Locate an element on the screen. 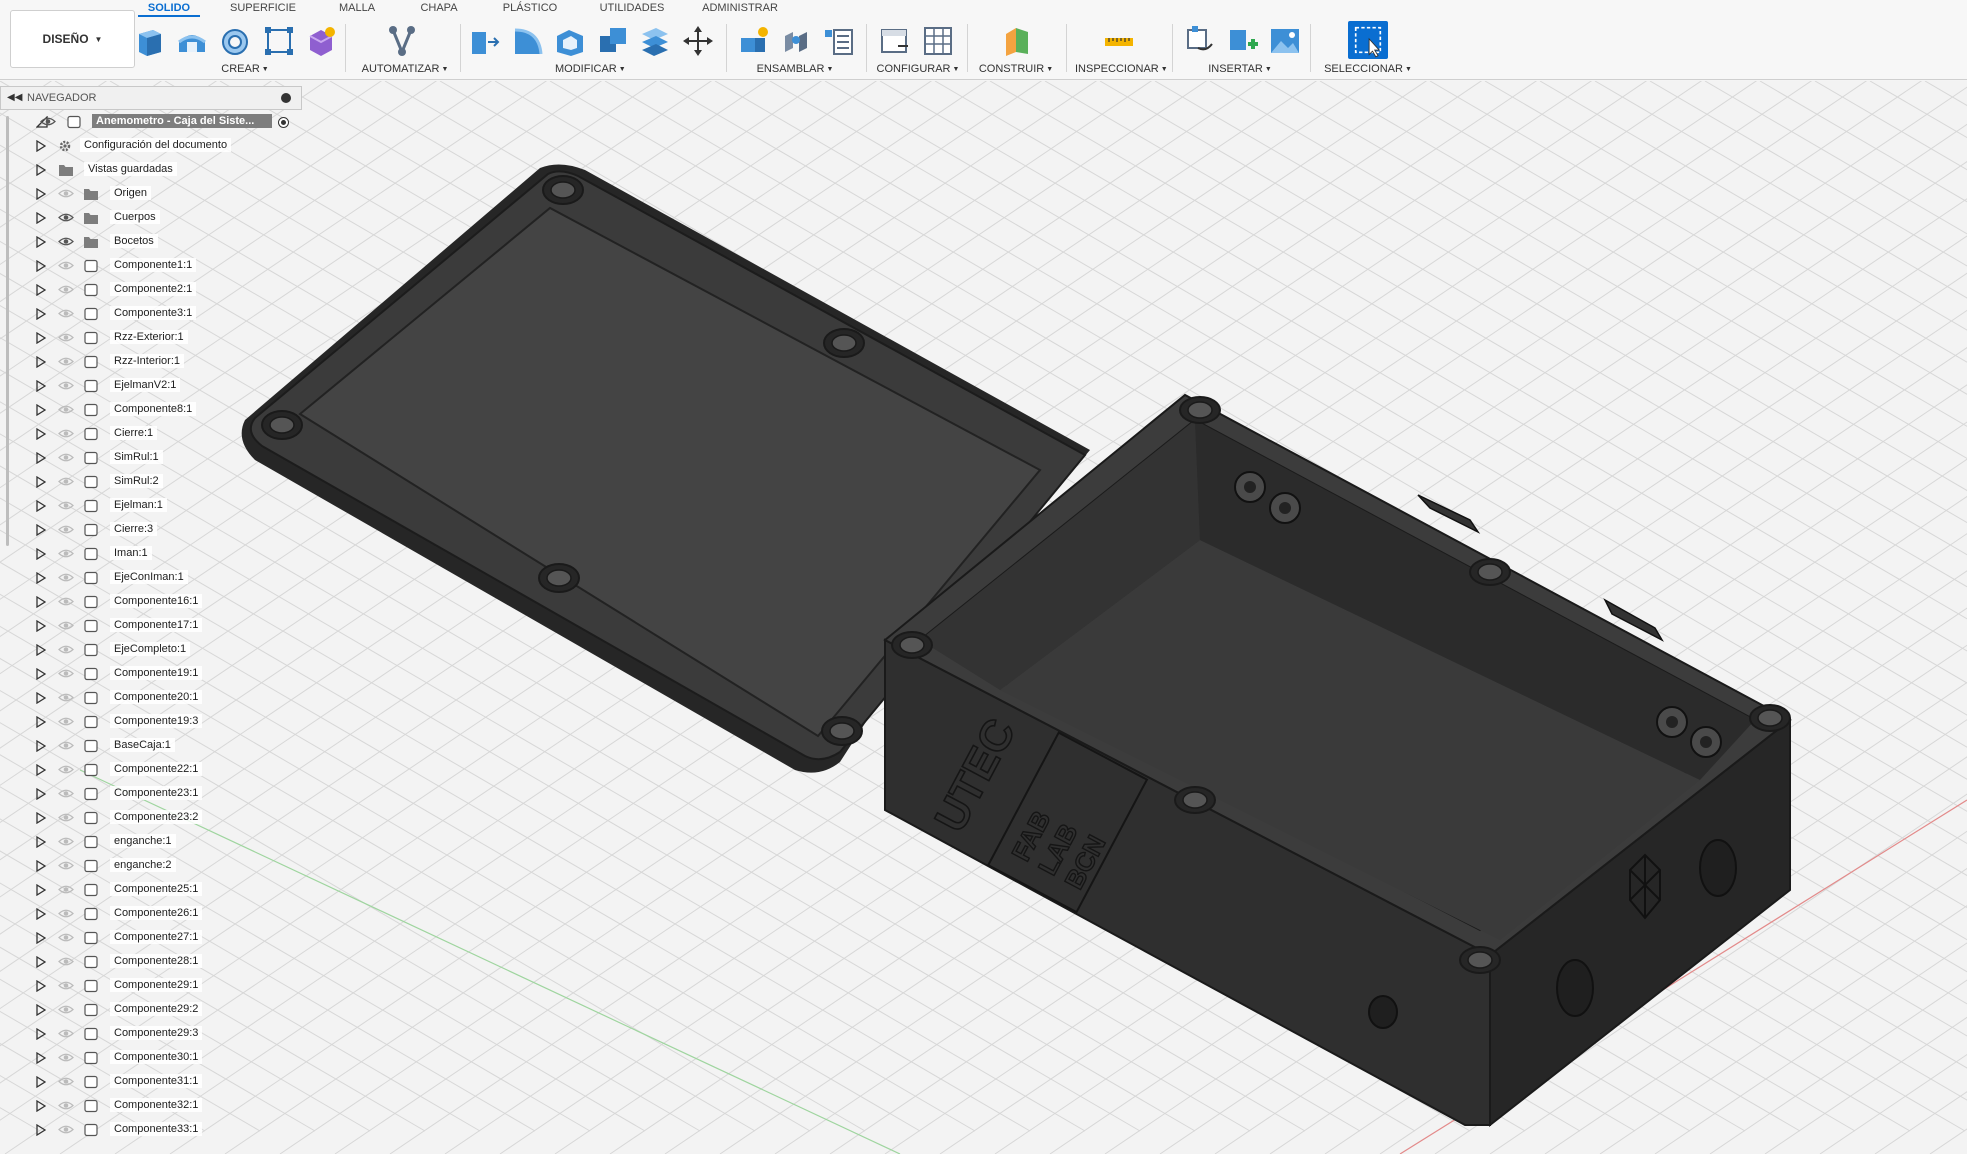  component-label: Componente19:1 is located at coordinates (156, 673).